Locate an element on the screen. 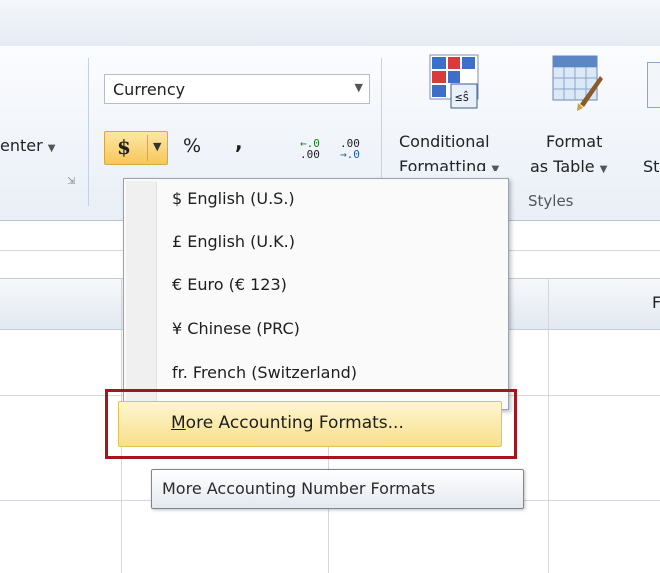  percent-style-button: % is located at coordinates (192, 146).